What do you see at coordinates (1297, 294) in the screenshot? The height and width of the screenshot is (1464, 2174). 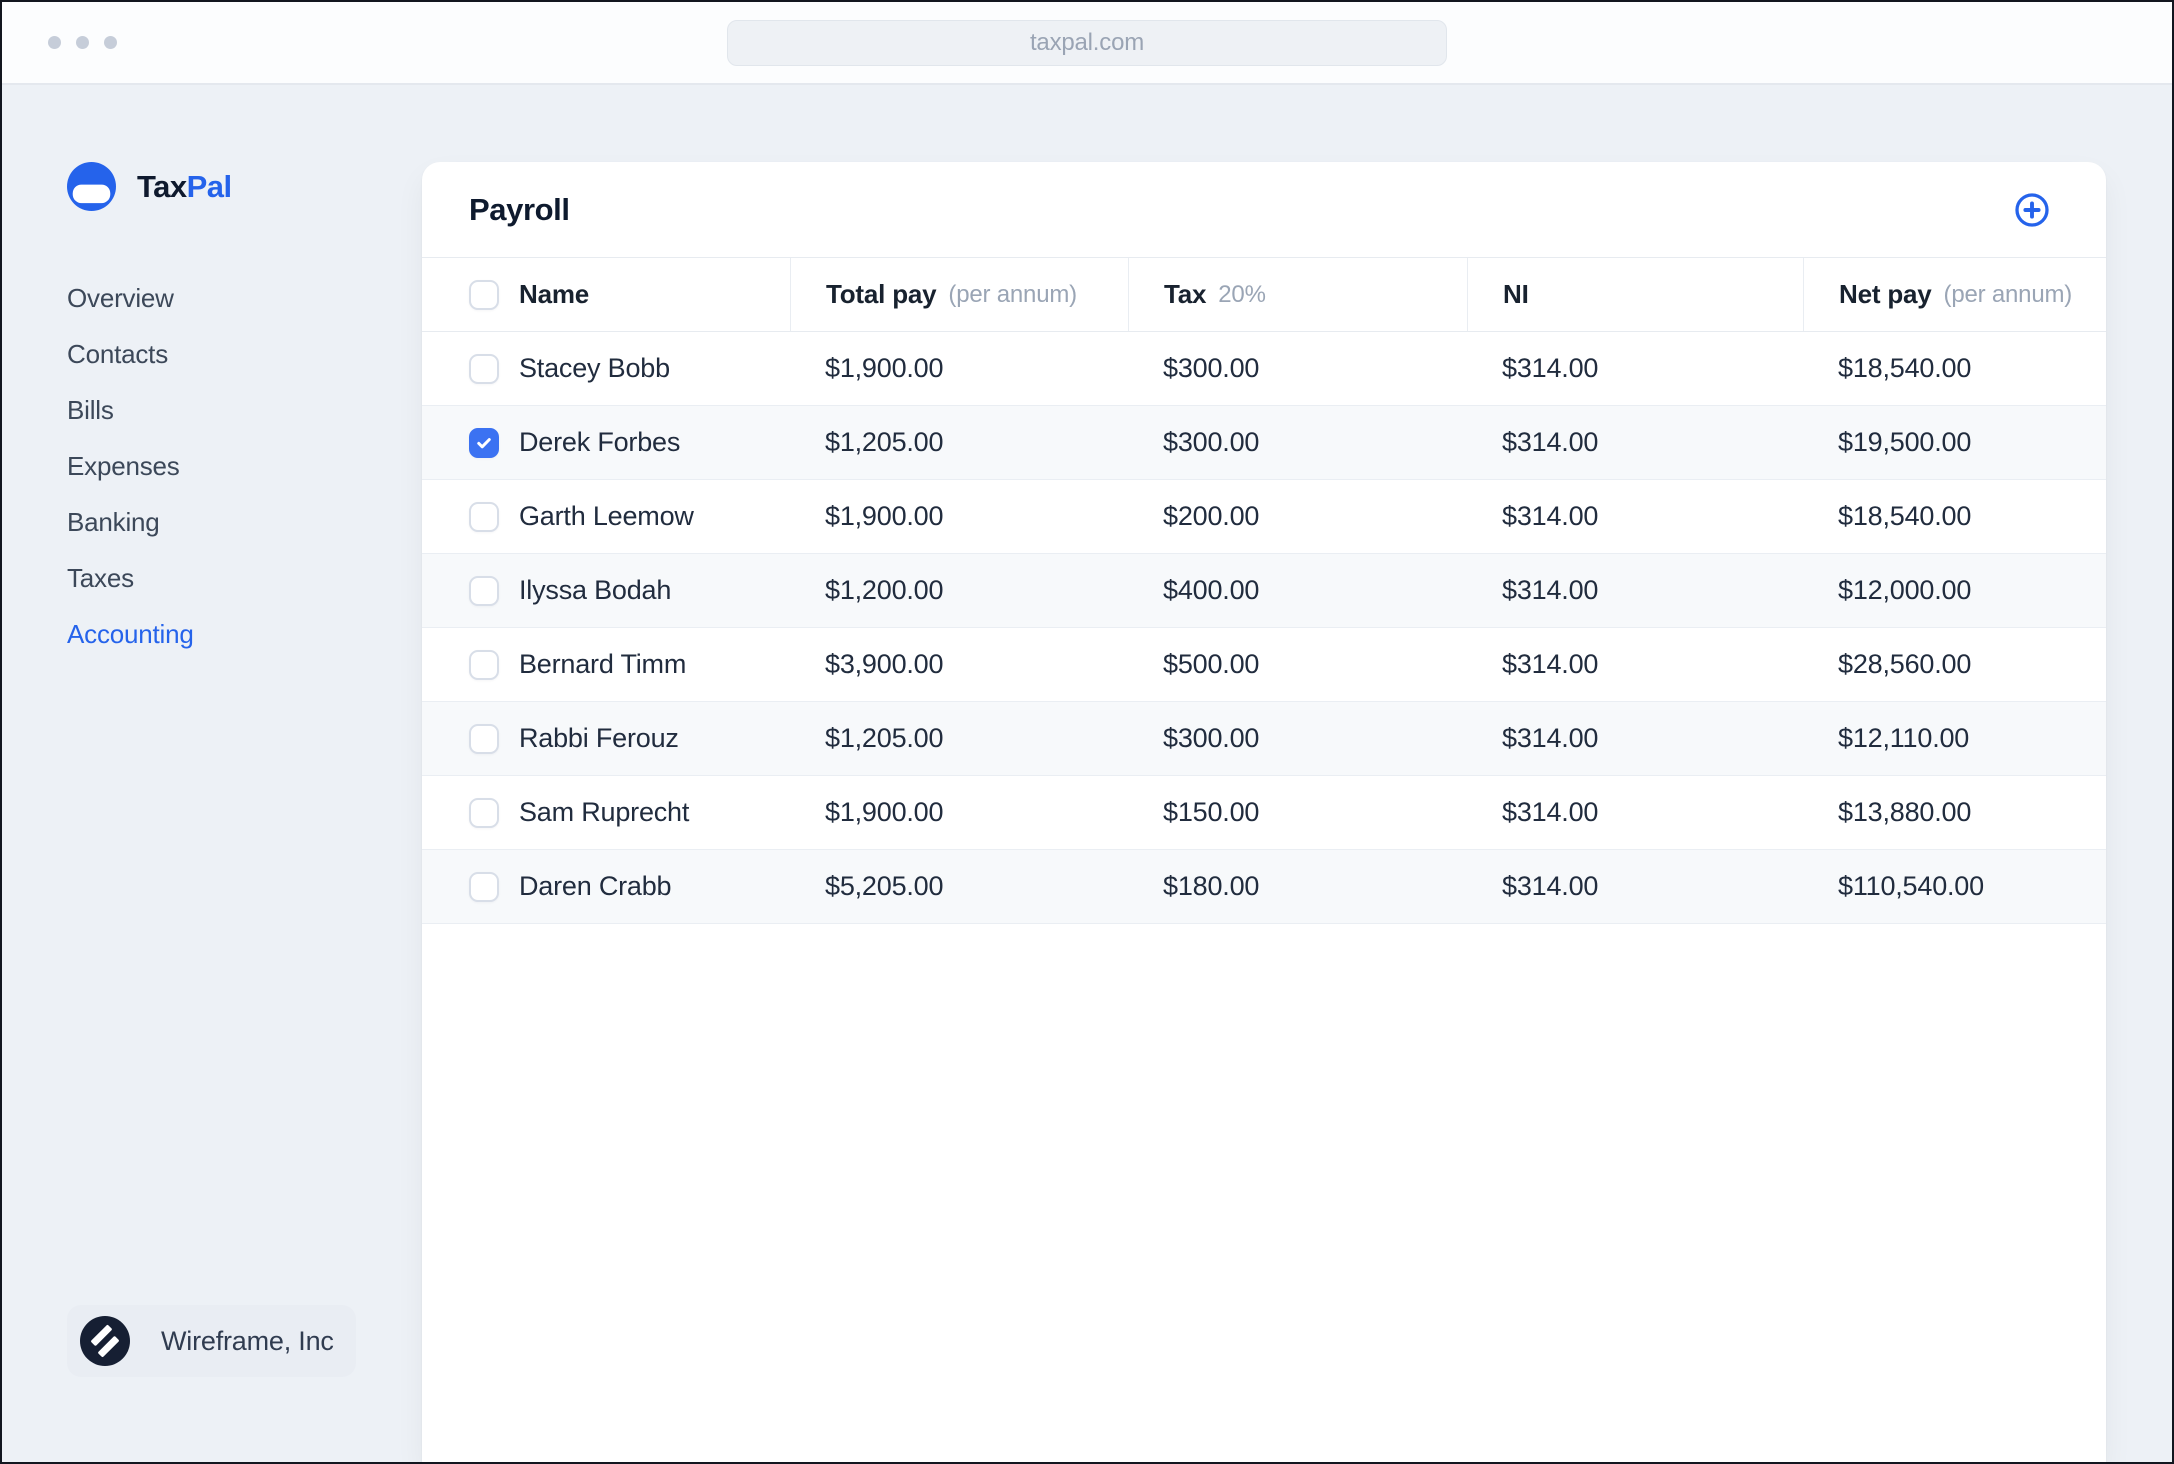 I see `table-header-tax: Tax 20%` at bounding box center [1297, 294].